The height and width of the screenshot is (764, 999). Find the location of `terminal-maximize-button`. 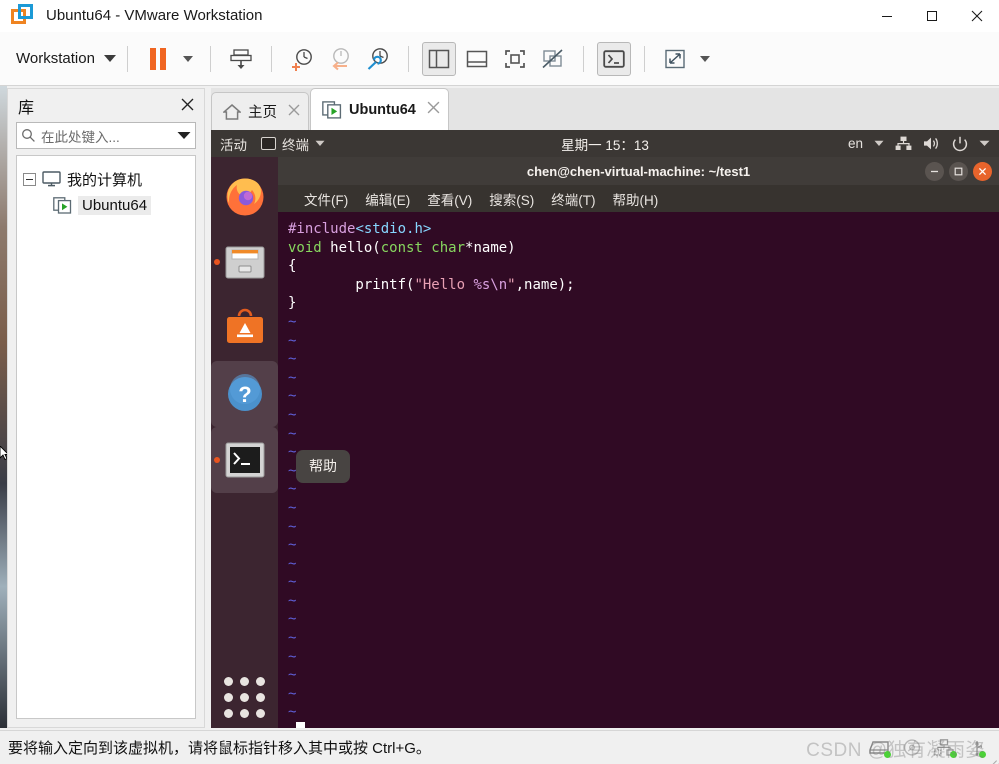

terminal-maximize-button is located at coordinates (958, 171).